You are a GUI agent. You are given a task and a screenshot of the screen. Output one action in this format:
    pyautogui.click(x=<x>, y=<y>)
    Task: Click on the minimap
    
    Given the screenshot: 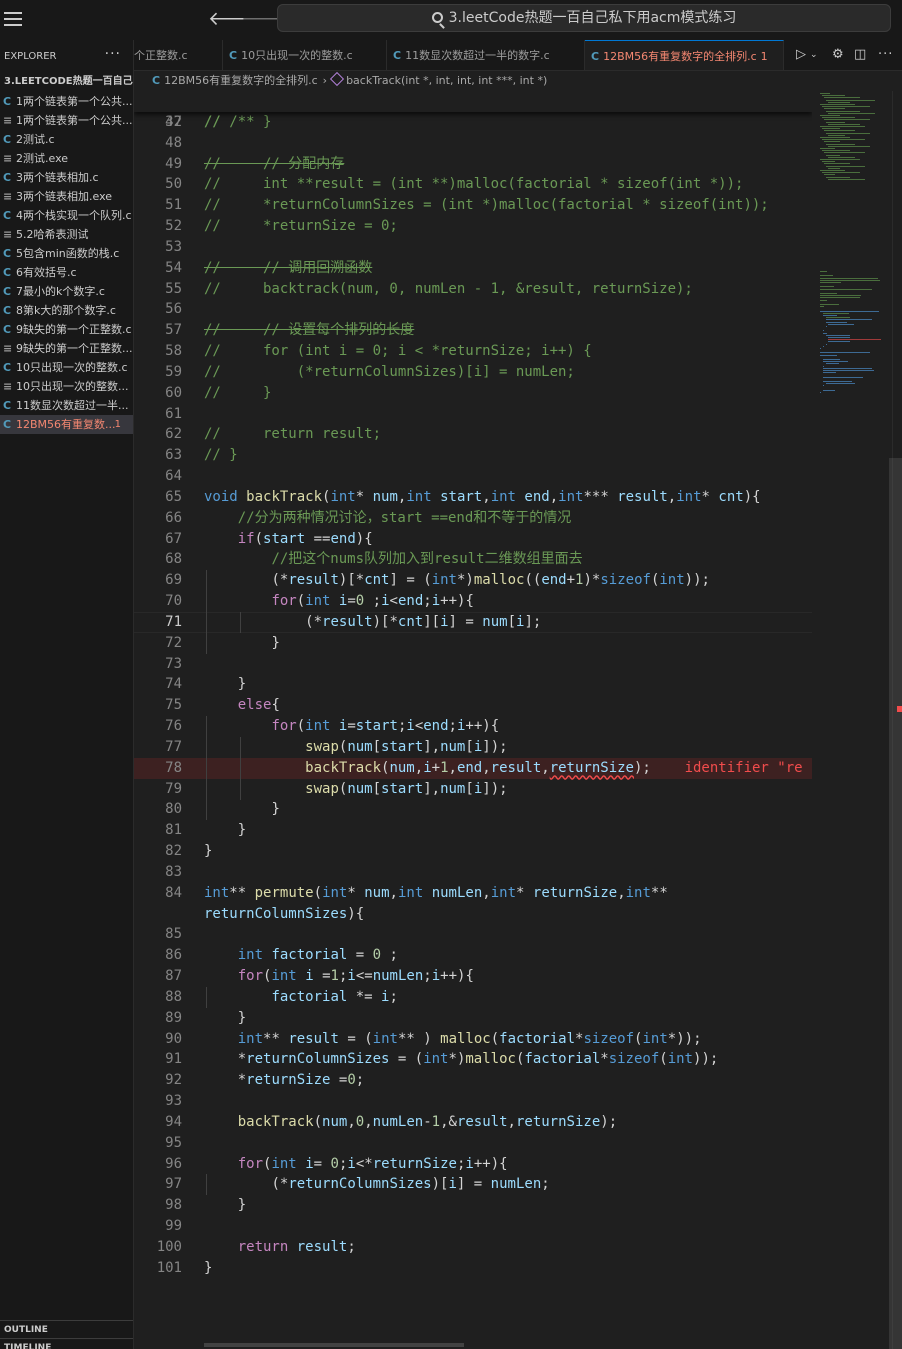 What is the action you would take?
    pyautogui.click(x=852, y=720)
    